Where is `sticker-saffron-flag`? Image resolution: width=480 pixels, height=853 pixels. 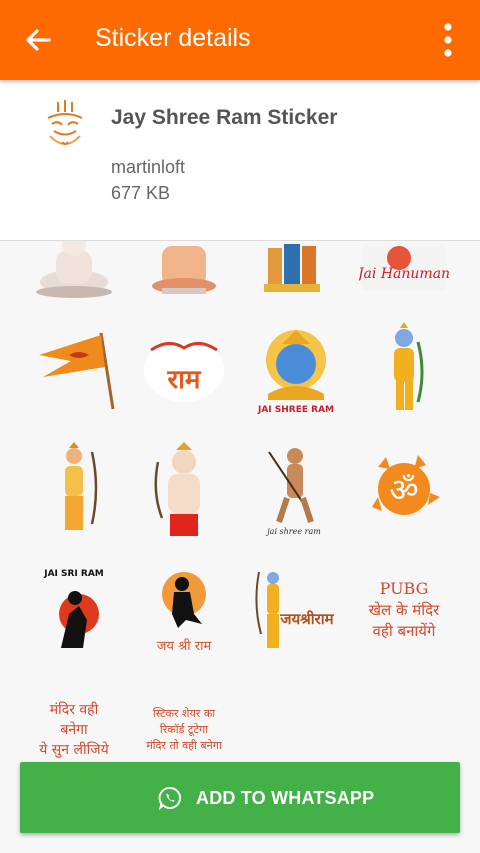 sticker-saffron-flag is located at coordinates (74, 370).